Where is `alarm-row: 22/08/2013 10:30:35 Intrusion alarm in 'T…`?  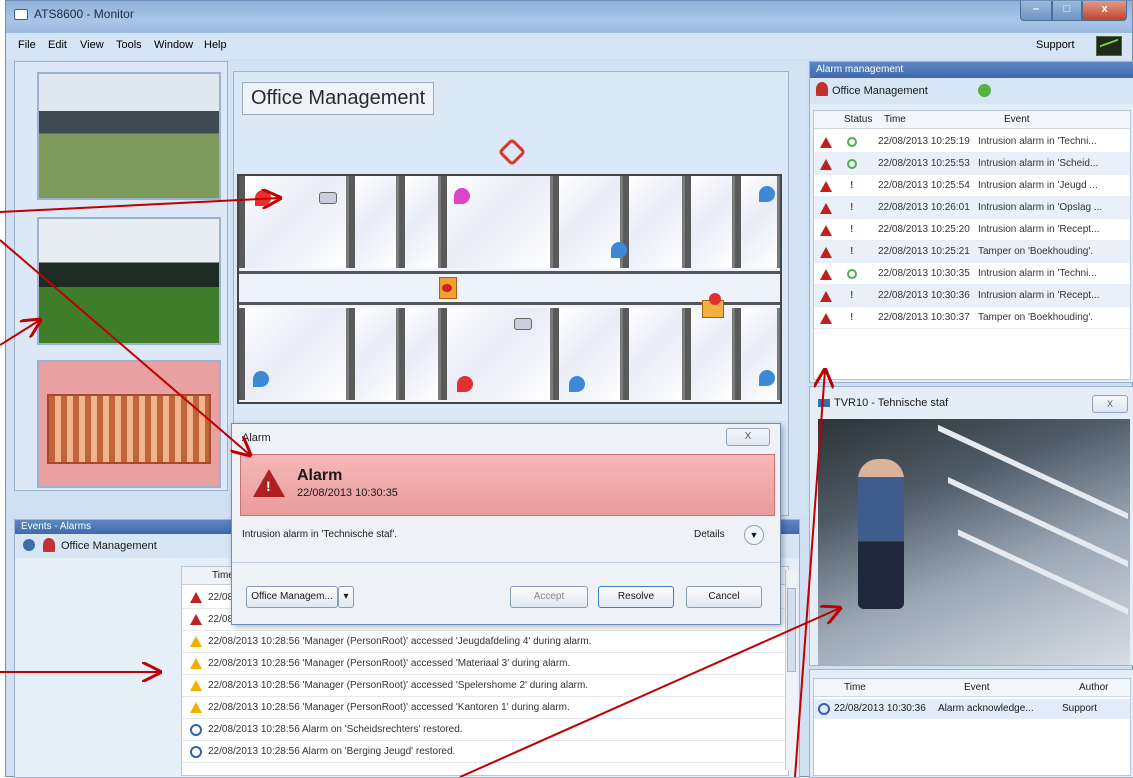
alarm-row: 22/08/2013 10:30:35 Intrusion alarm in 'T… is located at coordinates (972, 274).